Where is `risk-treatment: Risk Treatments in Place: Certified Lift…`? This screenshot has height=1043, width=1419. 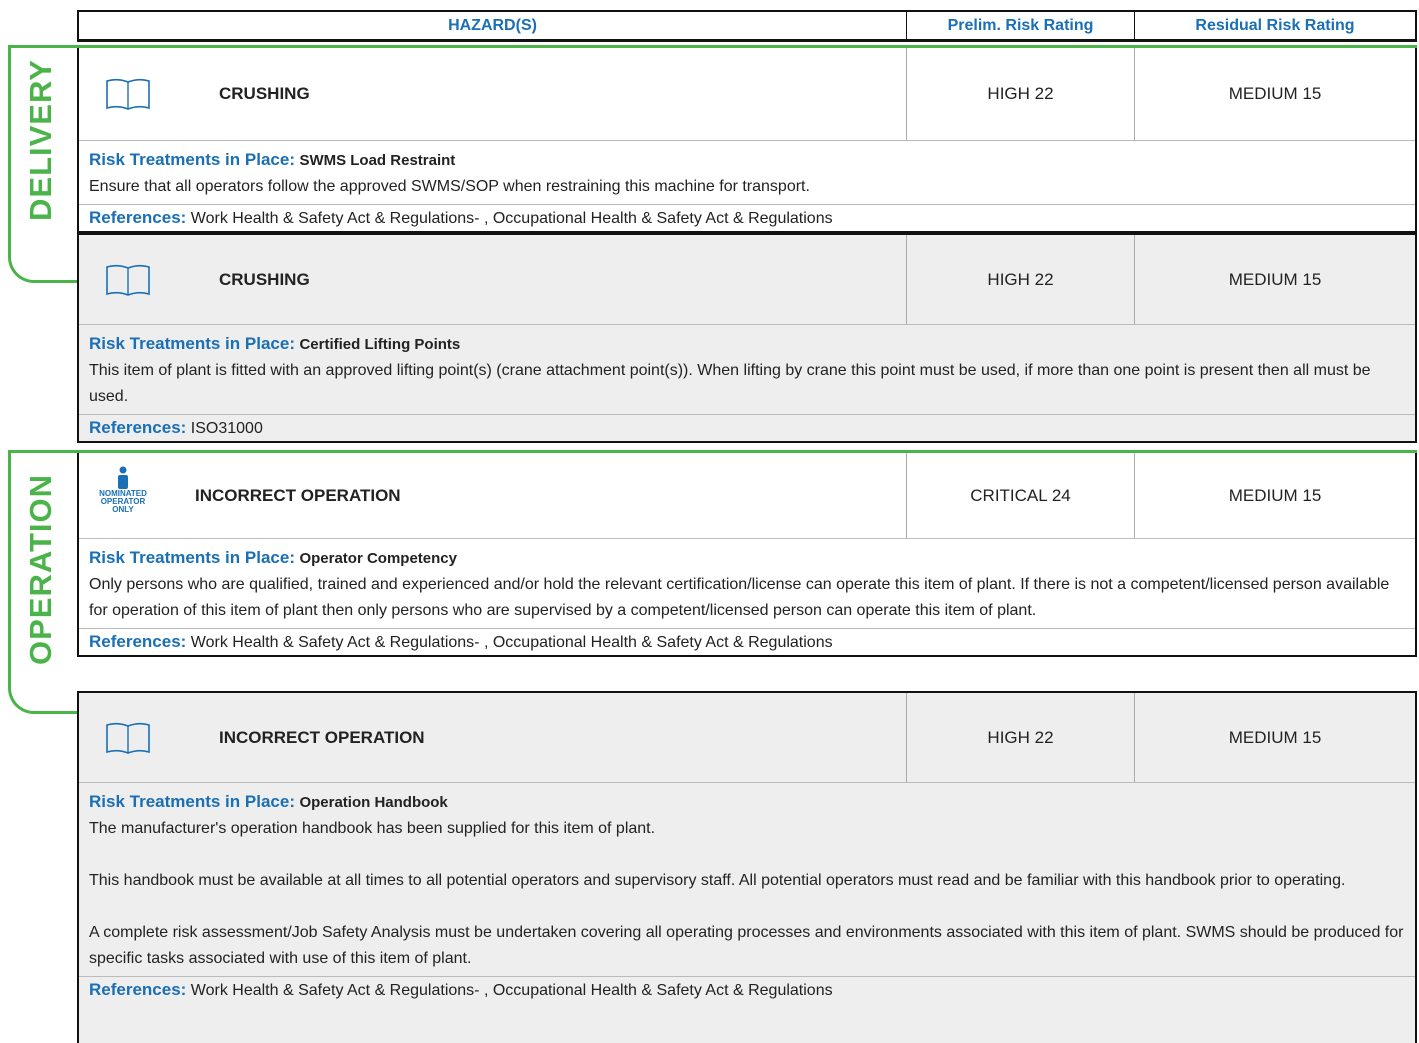 risk-treatment: Risk Treatments in Place: Certified Lift… is located at coordinates (747, 369).